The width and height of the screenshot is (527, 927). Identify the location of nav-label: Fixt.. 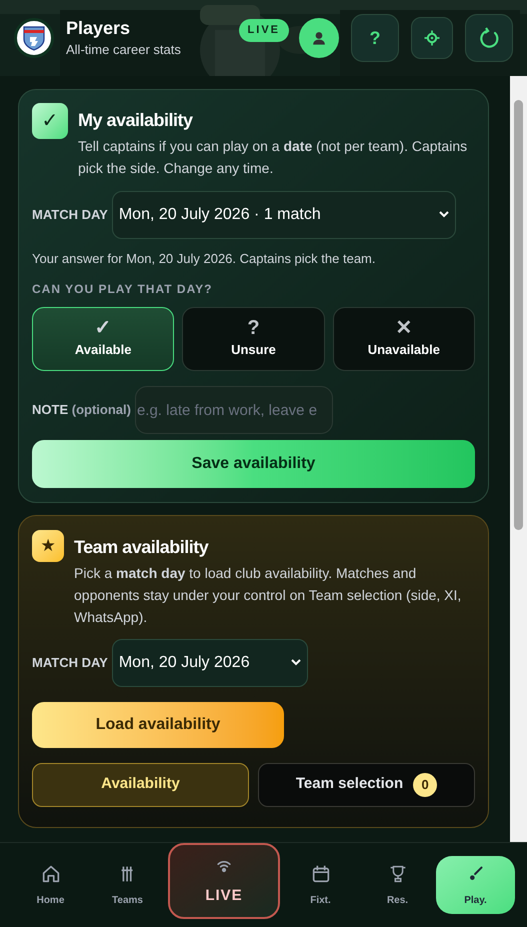
(320, 901).